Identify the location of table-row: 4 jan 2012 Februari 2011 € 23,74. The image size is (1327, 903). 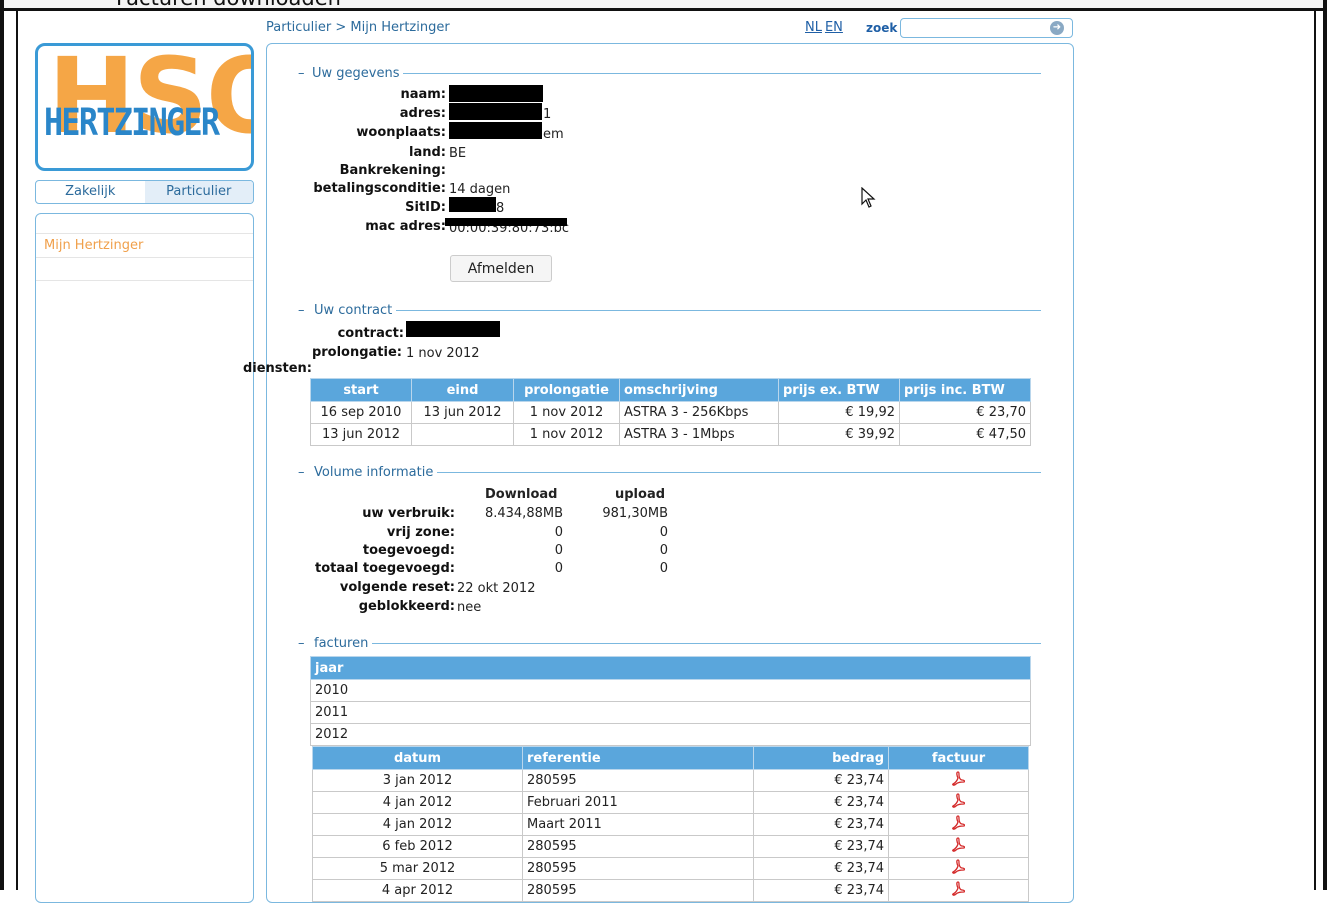
(670, 802).